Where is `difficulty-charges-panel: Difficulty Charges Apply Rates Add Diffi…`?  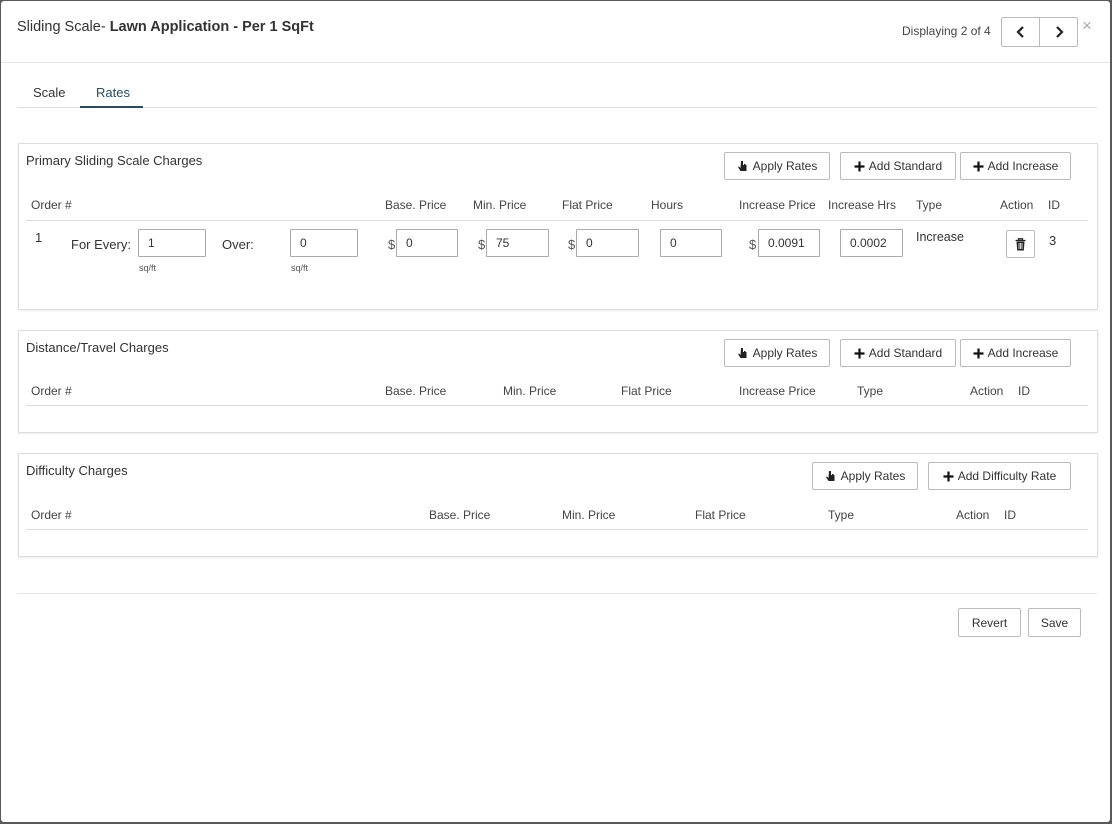 difficulty-charges-panel: Difficulty Charges Apply Rates Add Diffi… is located at coordinates (558, 505).